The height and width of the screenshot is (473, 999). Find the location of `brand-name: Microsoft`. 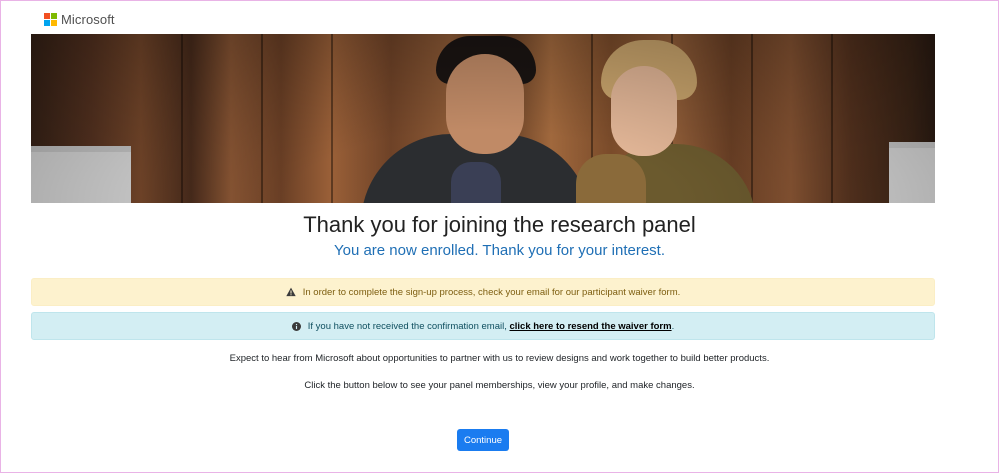

brand-name: Microsoft is located at coordinates (88, 19).